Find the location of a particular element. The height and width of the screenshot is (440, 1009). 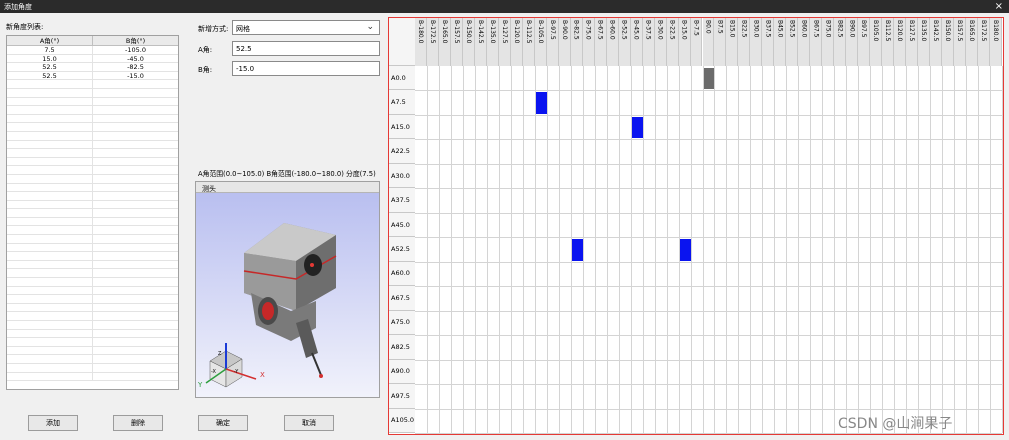

grid-column-header: B-127.5 is located at coordinates (504, 42).